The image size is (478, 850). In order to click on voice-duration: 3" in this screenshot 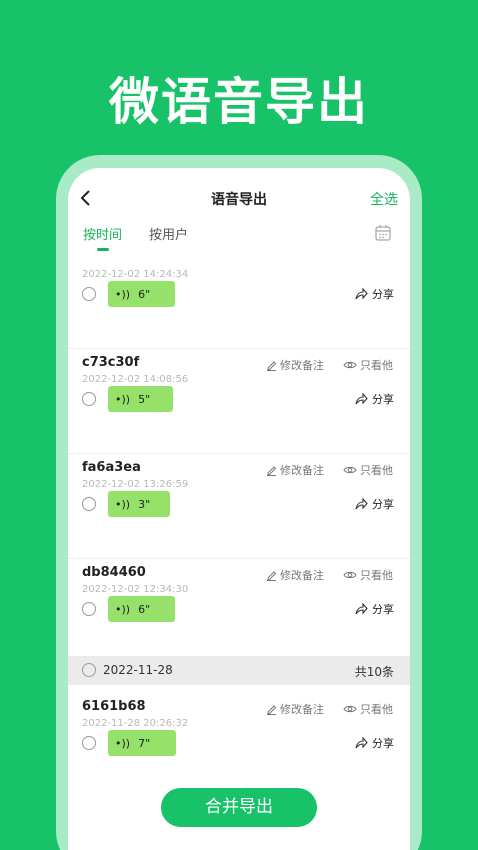, I will do `click(144, 504)`.